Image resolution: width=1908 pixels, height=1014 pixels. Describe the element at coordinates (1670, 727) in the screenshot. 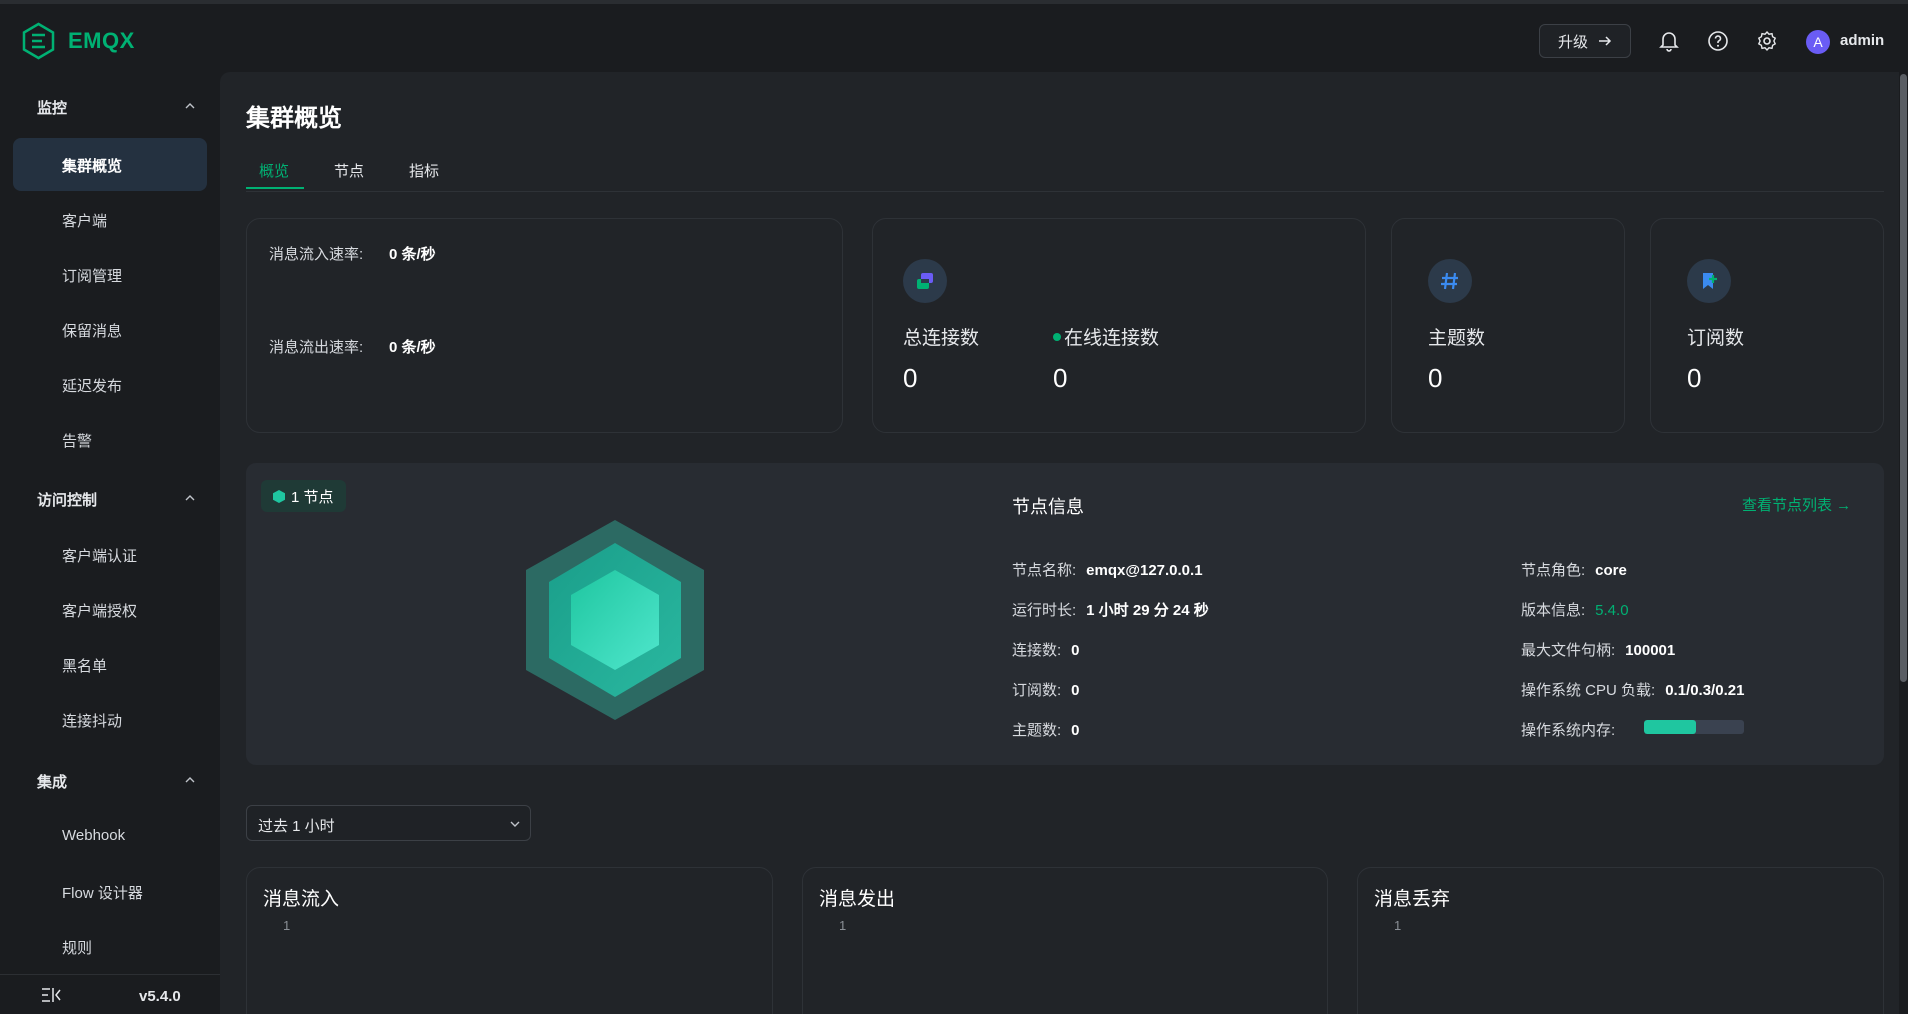

I see `memory-usage-fill` at that location.